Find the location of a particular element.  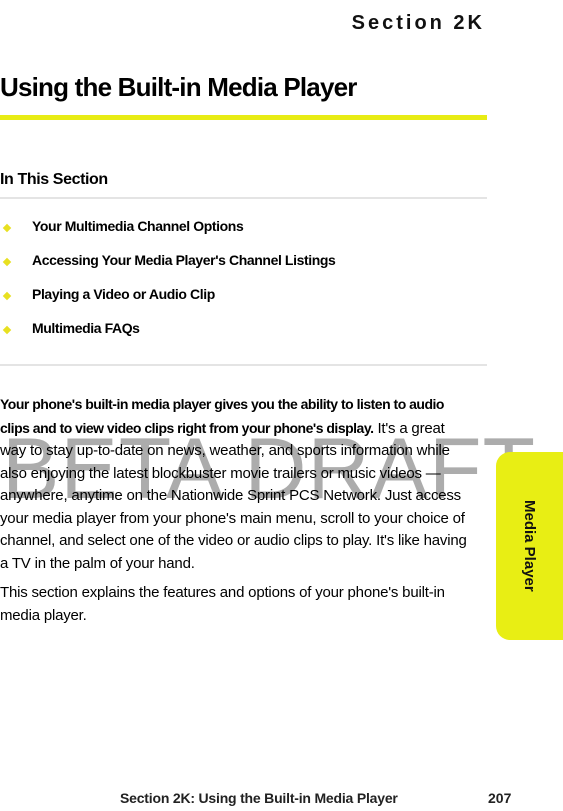

title-underline is located at coordinates (243, 117).